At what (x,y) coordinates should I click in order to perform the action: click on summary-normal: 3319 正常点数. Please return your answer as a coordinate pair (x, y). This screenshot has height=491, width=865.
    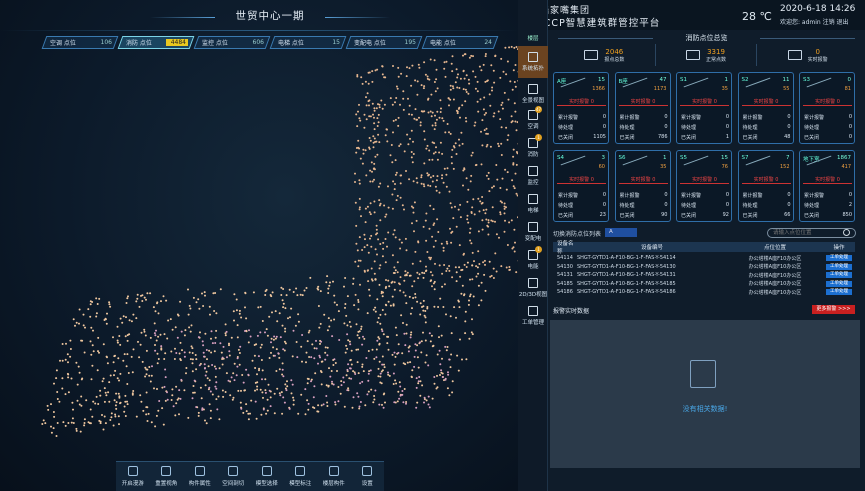
    Looking at the image, I should click on (707, 55).